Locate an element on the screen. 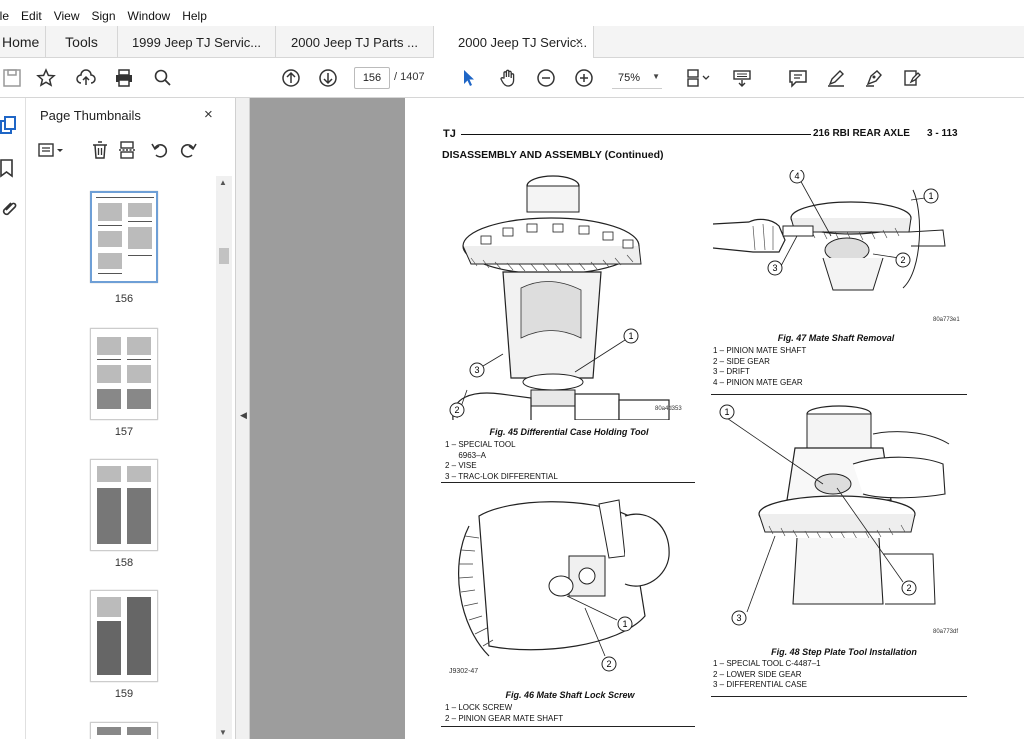  page-thumbnails-icon is located at coordinates (10, 126).